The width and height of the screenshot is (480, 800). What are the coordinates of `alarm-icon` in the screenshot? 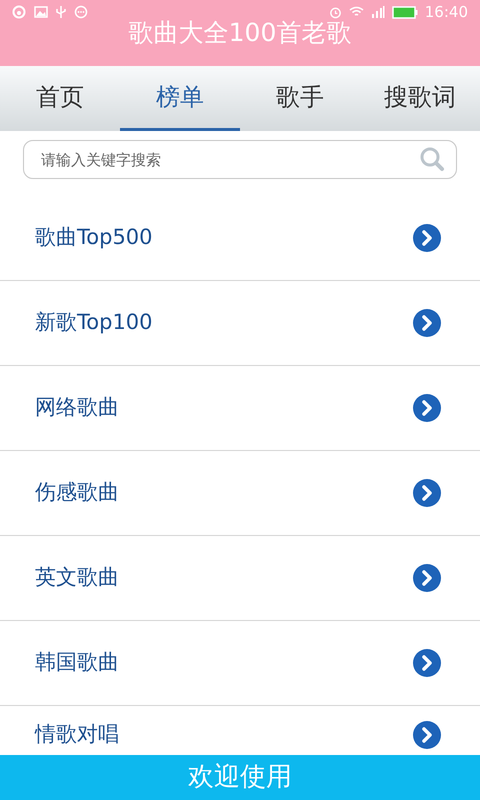 It's located at (335, 12).